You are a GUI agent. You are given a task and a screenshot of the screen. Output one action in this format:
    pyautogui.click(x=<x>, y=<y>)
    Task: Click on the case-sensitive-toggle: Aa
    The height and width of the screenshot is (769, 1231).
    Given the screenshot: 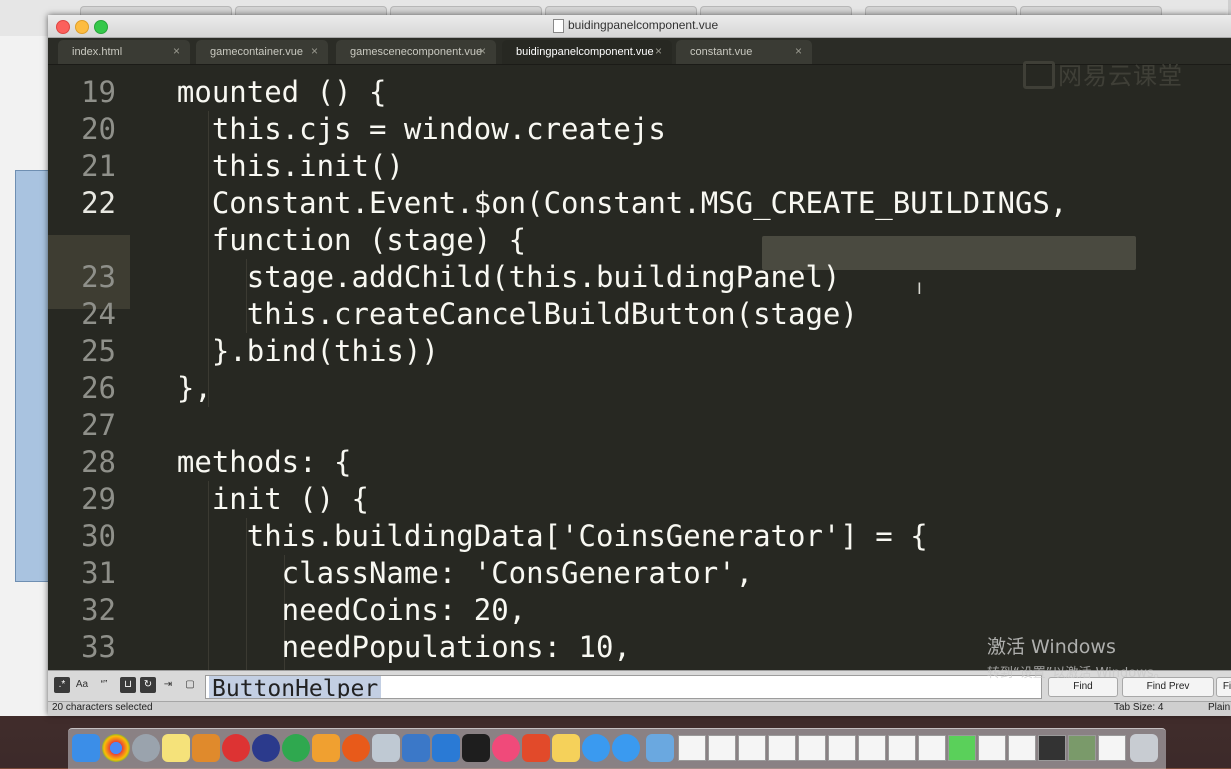 What is the action you would take?
    pyautogui.click(x=82, y=685)
    